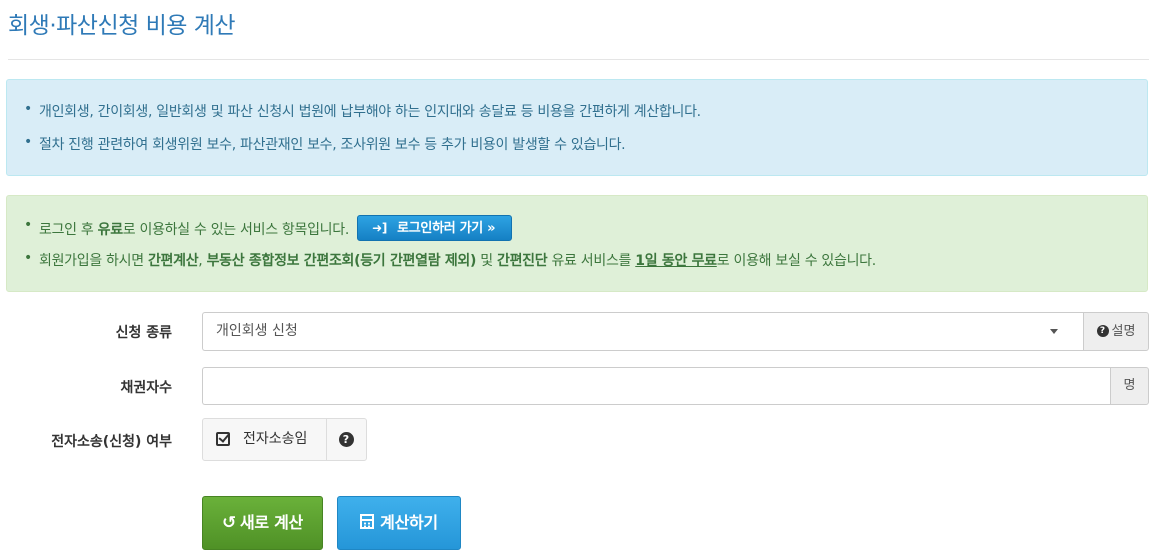 The image size is (1158, 558). What do you see at coordinates (146, 388) in the screenshot?
I see `creditors-label: 채권자수` at bounding box center [146, 388].